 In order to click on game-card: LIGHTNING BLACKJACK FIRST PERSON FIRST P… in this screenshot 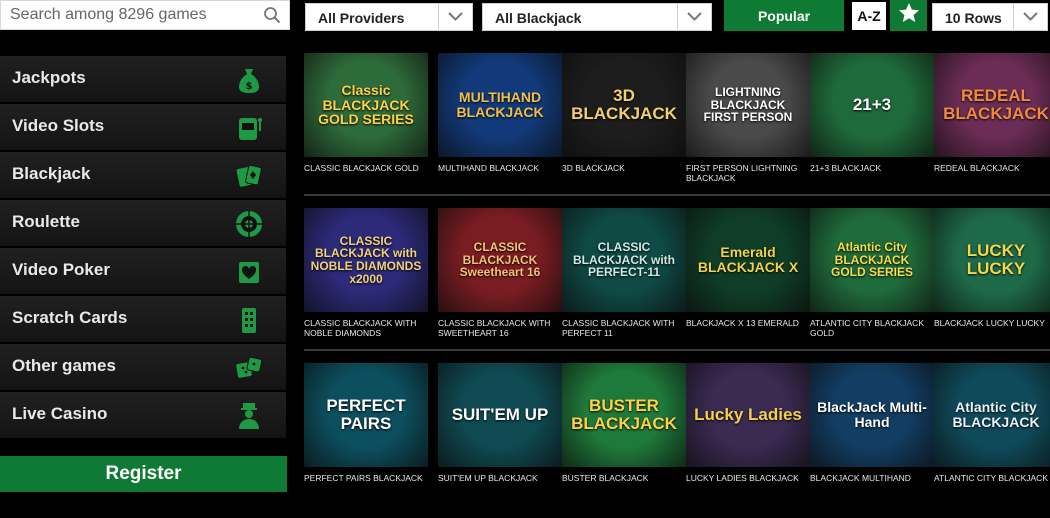, I will do `click(748, 118)`.